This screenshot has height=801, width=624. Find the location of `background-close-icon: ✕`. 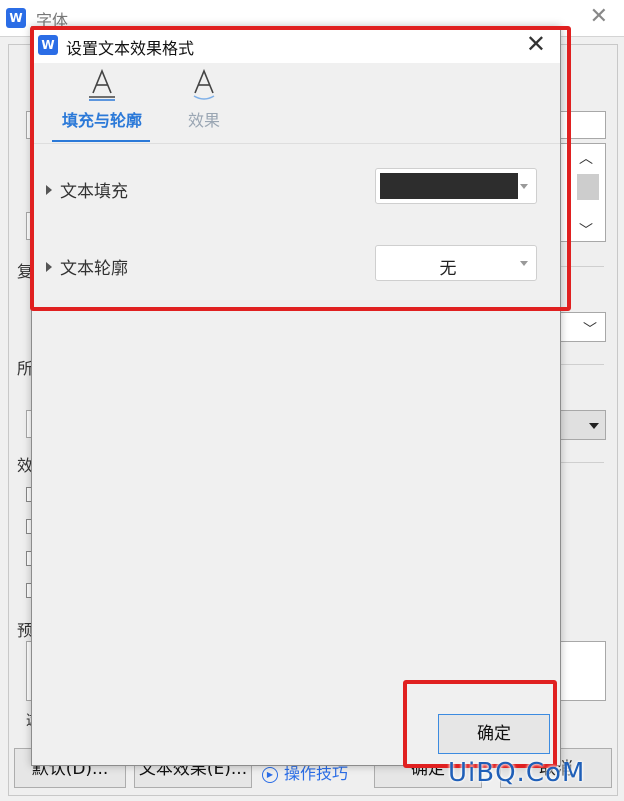

background-close-icon: ✕ is located at coordinates (599, 16).